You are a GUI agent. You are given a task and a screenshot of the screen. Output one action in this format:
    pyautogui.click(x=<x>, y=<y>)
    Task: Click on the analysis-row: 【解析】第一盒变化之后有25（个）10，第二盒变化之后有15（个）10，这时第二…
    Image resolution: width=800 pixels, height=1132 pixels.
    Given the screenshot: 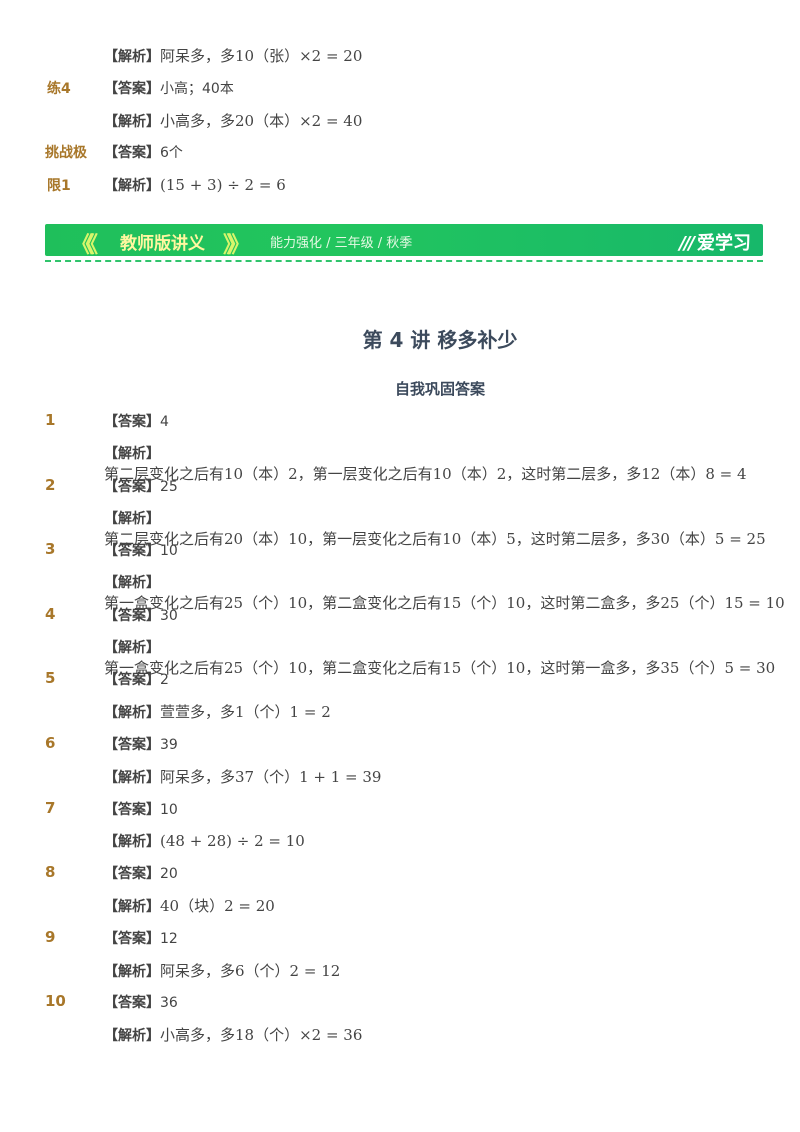 What is the action you would take?
    pyautogui.click(x=452, y=592)
    